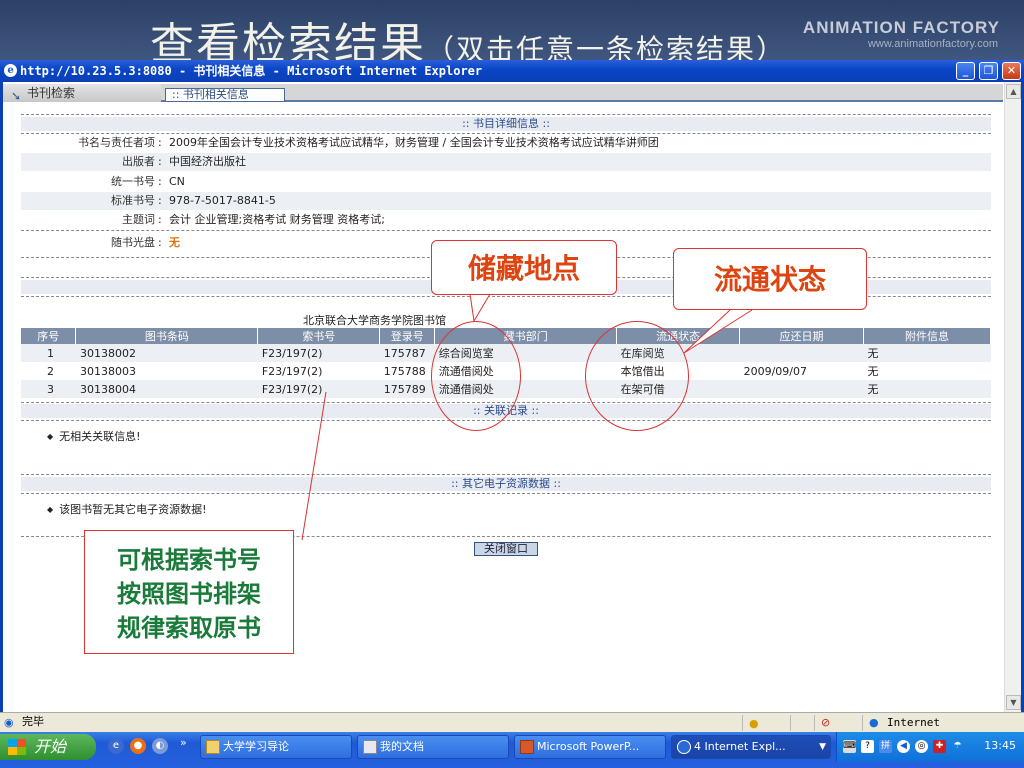 The height and width of the screenshot is (768, 1024). I want to click on network-icon: ☂, so click(957, 746).